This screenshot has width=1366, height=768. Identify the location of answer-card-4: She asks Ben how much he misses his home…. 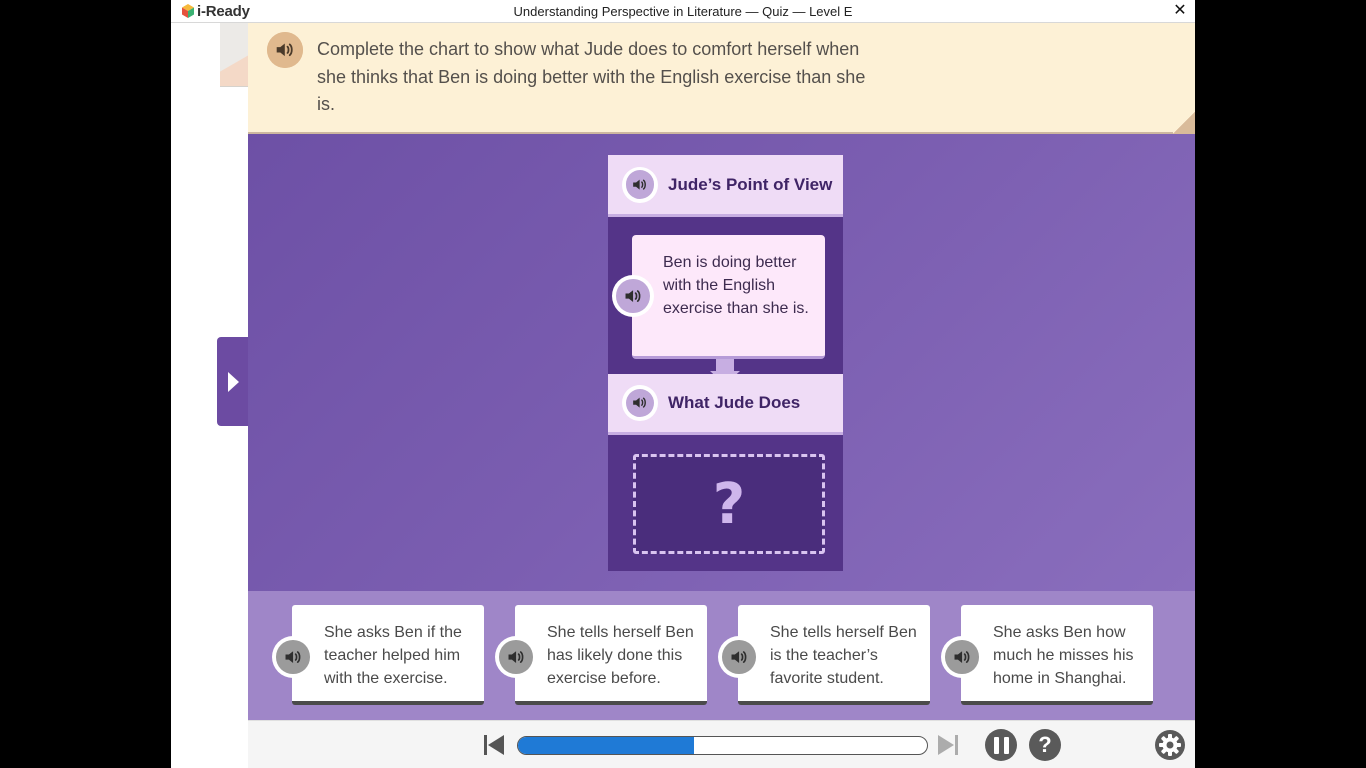
(1047, 657).